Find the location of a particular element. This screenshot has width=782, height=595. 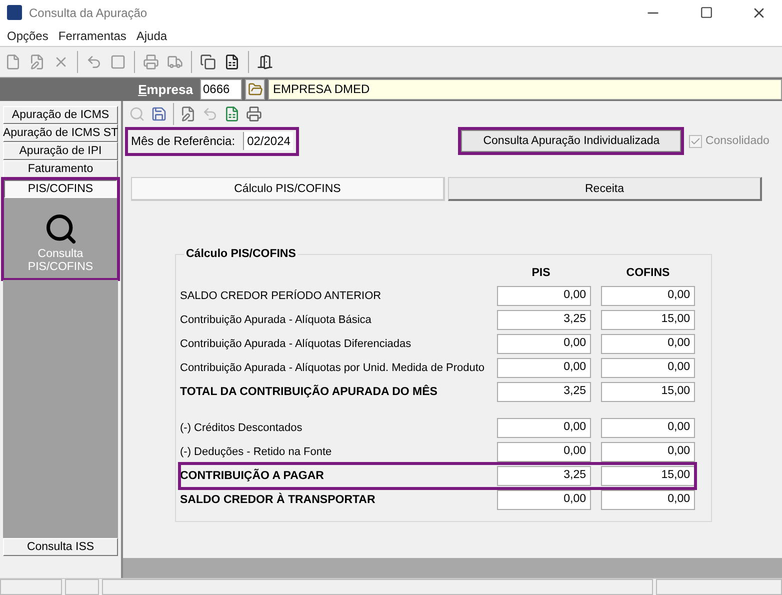

search-report-icon is located at coordinates (61, 229).